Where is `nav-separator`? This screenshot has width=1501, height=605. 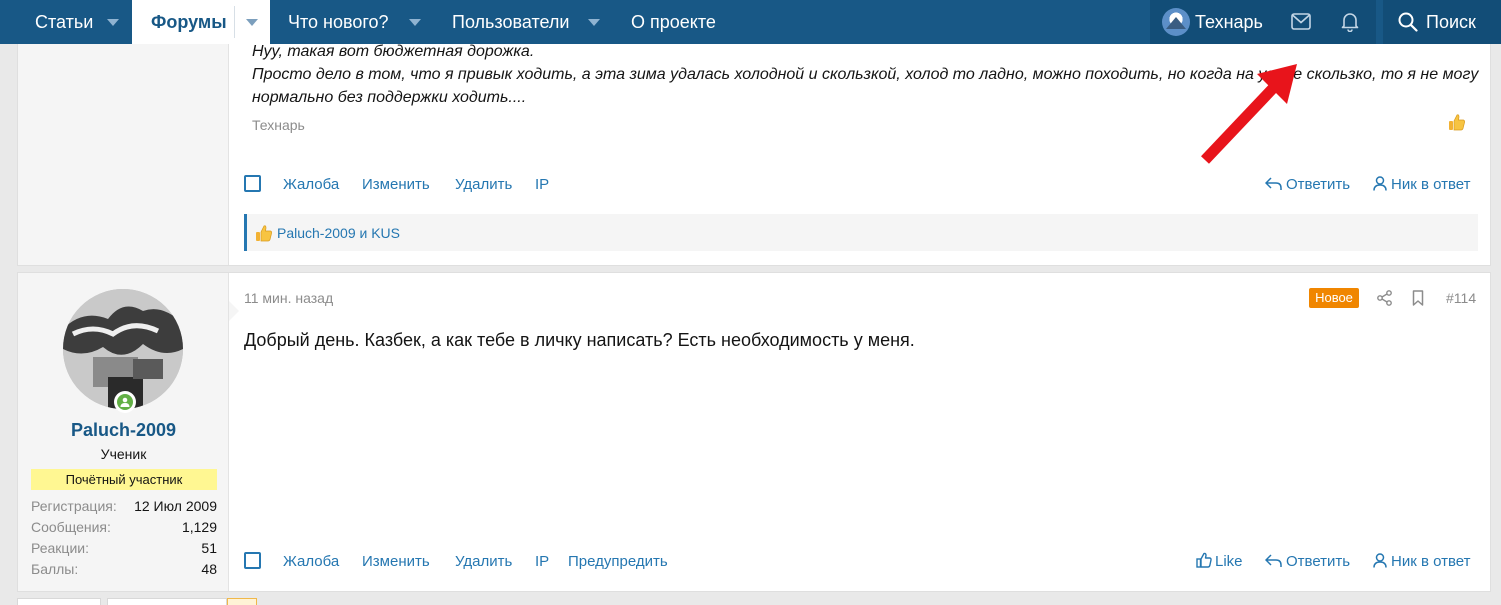 nav-separator is located at coordinates (234, 22).